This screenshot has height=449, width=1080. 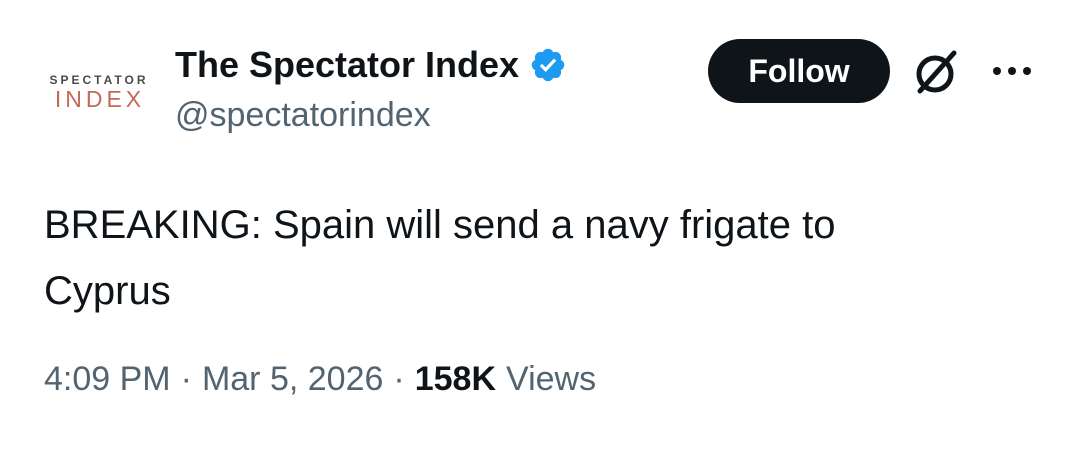 What do you see at coordinates (548, 65) in the screenshot?
I see `verified-badge-icon` at bounding box center [548, 65].